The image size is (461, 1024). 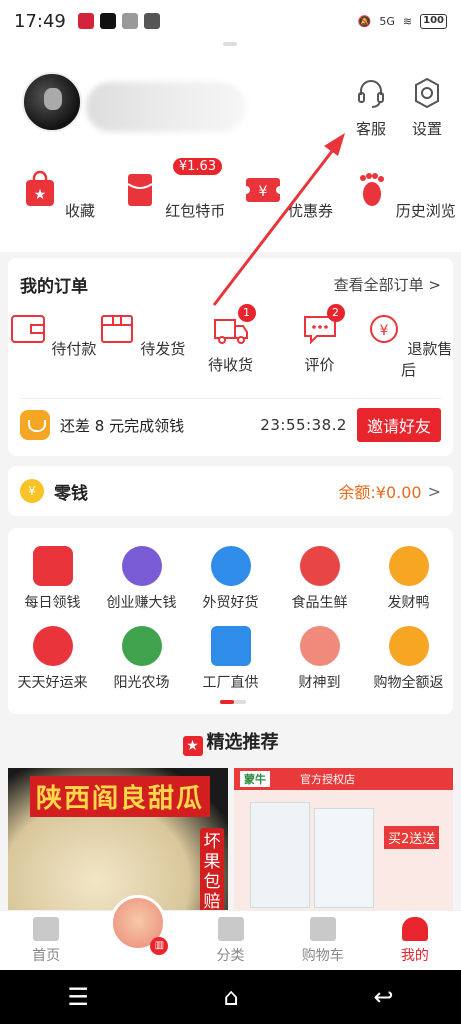 I want to click on order-refund: ¥ 退款售后, so click(x=408, y=346).